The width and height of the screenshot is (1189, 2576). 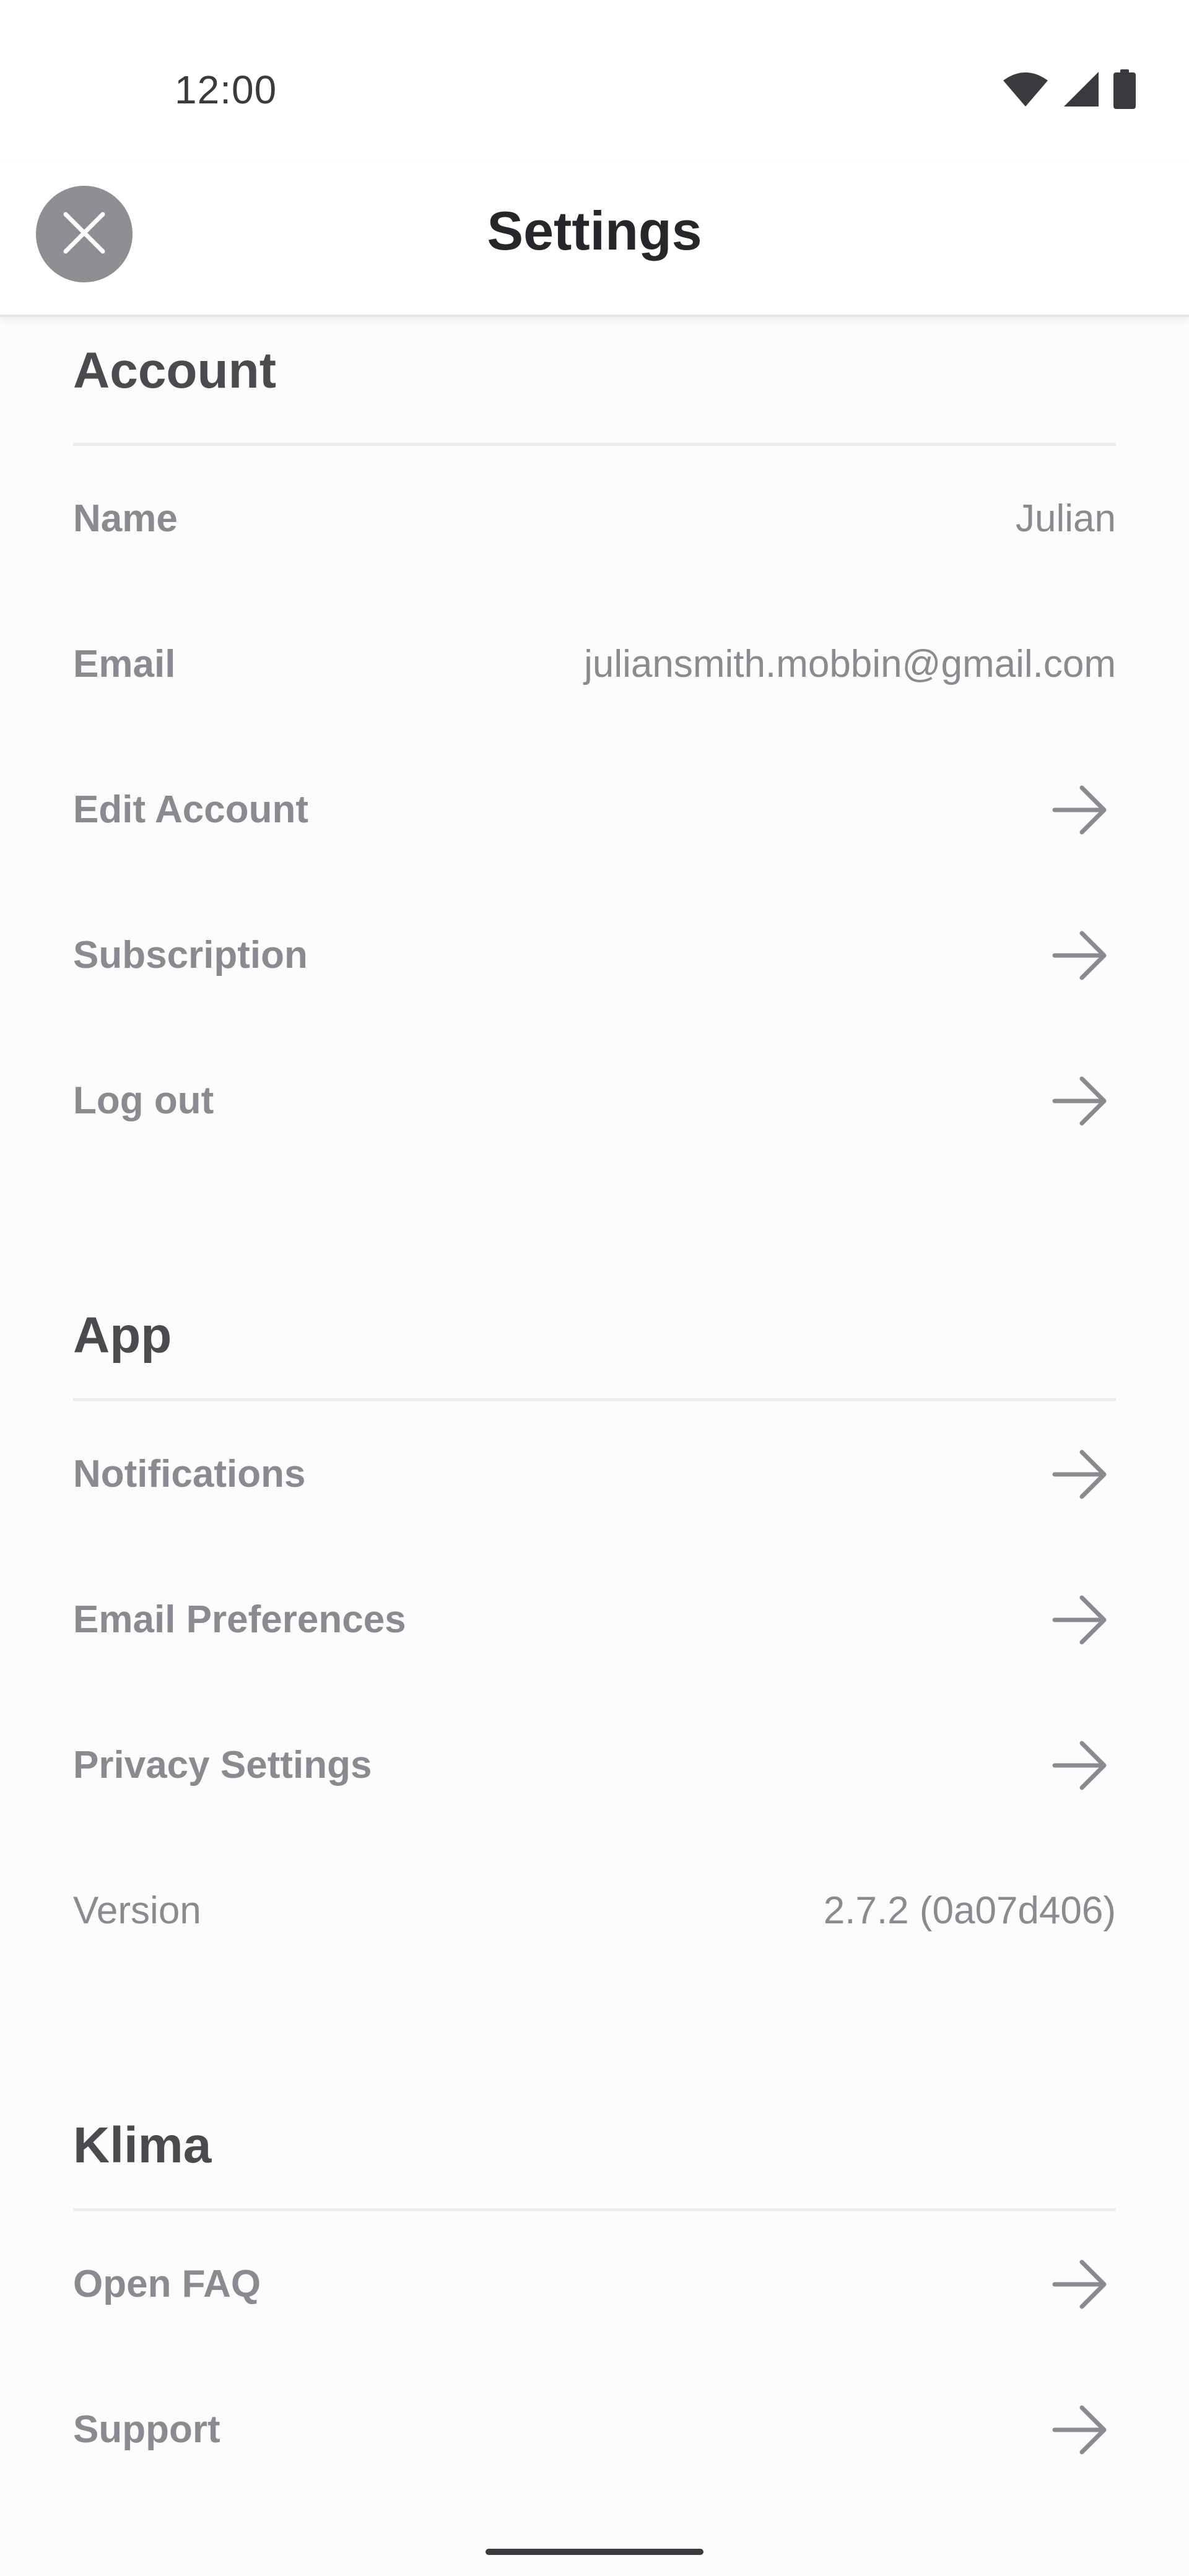 I want to click on status-time: 12:00, so click(x=226, y=89).